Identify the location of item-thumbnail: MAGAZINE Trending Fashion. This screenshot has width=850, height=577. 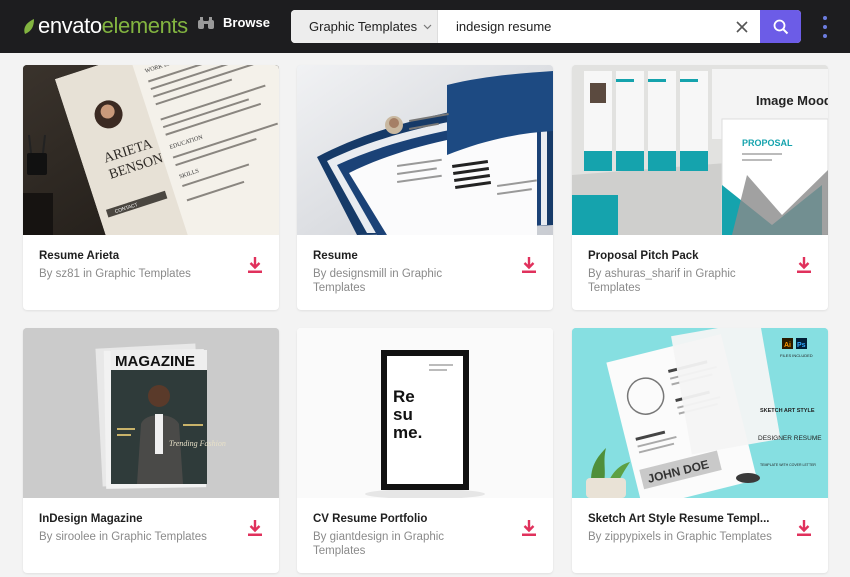
(151, 413).